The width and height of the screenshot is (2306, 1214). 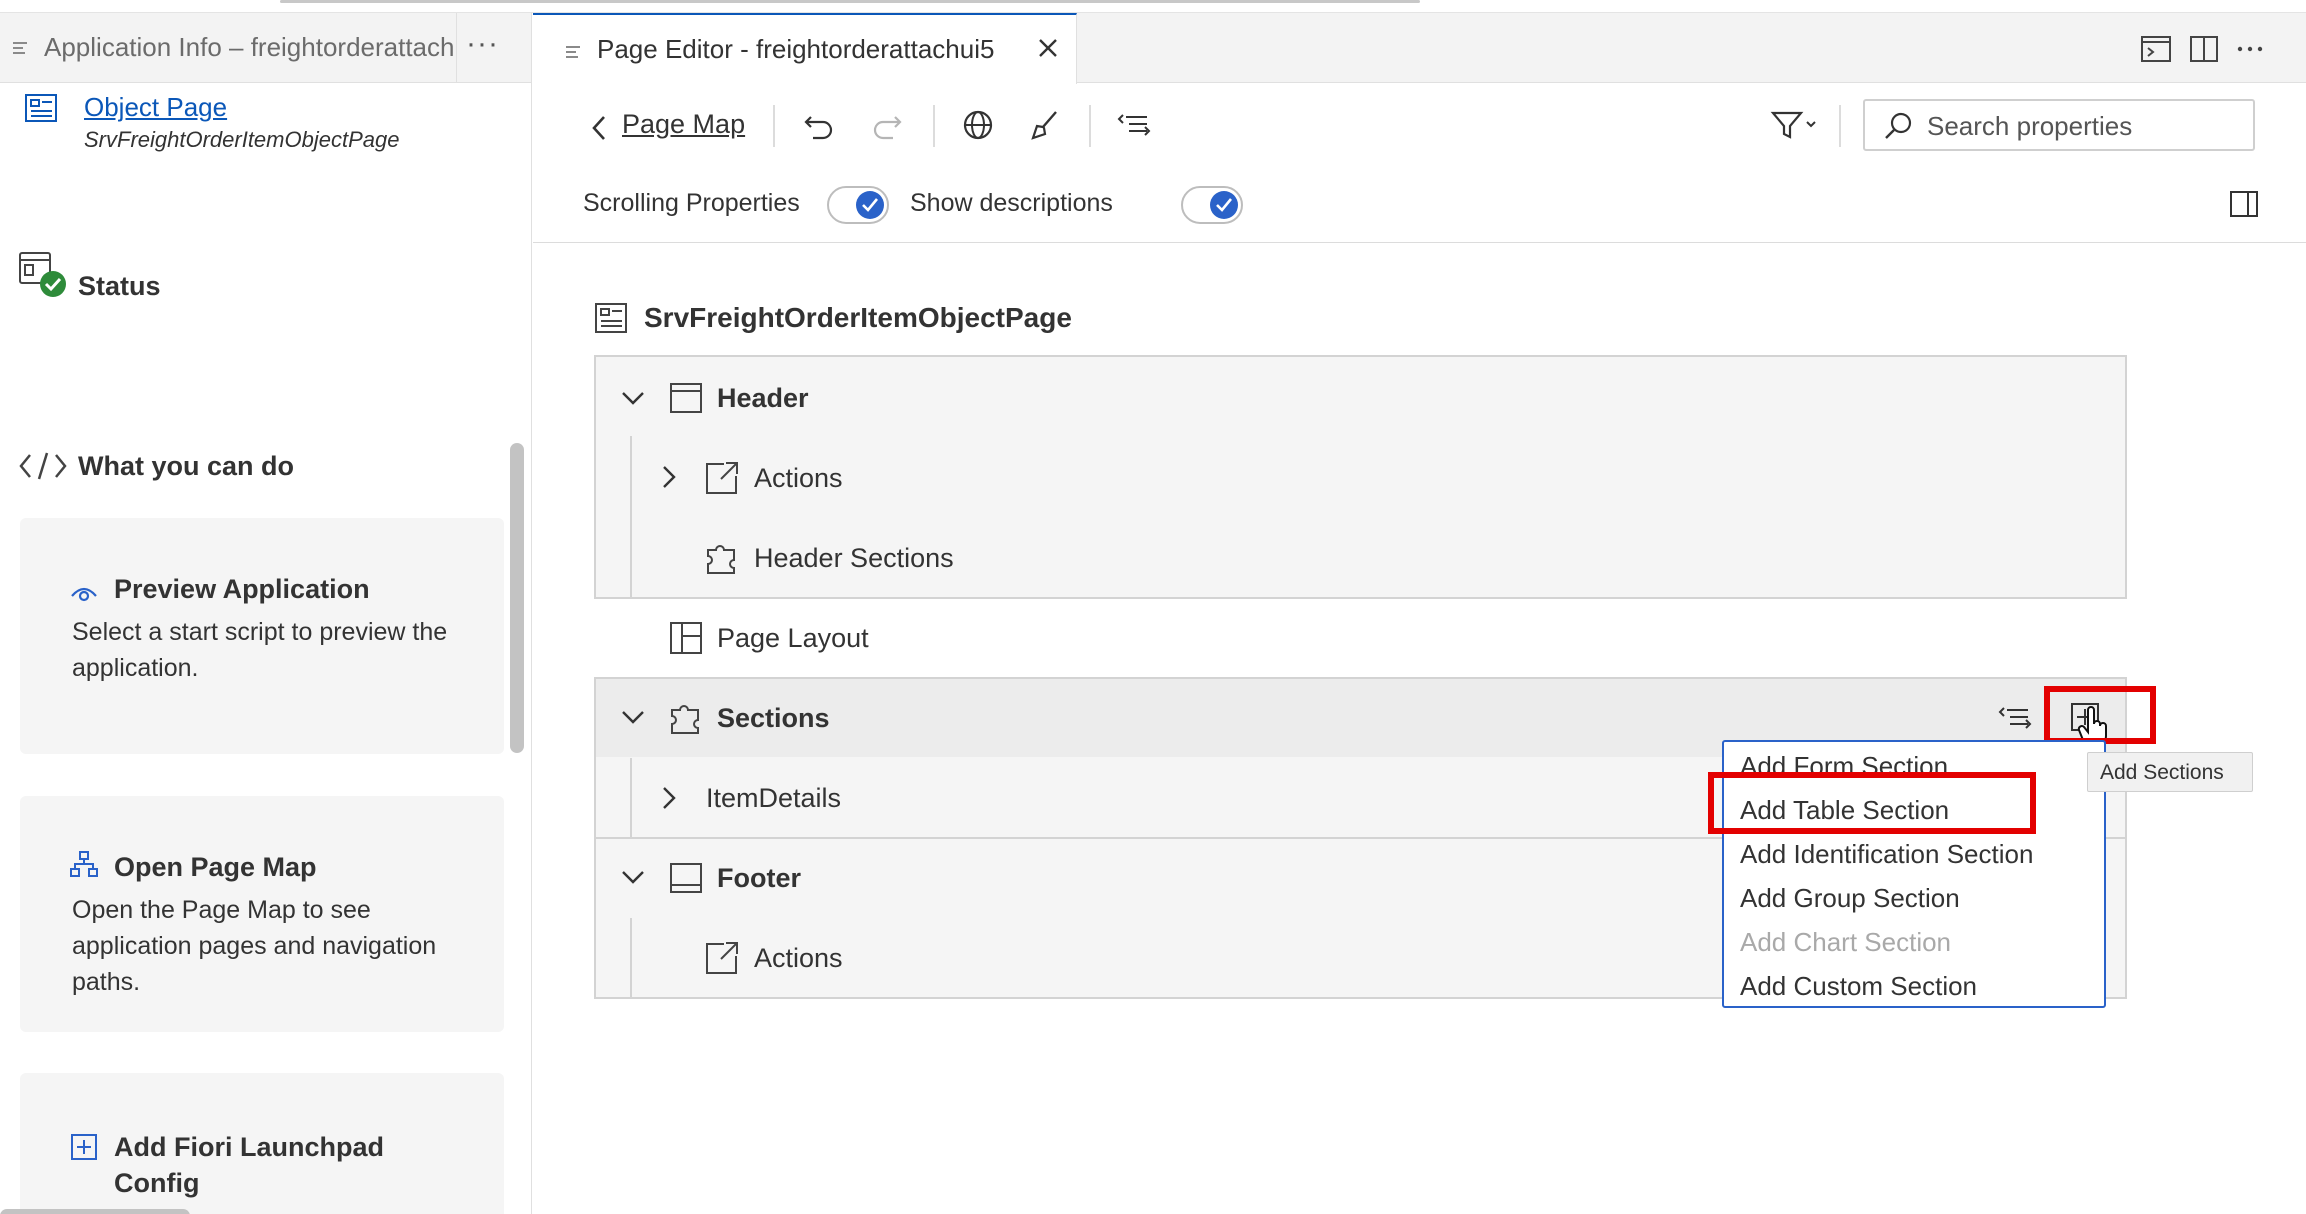 I want to click on page-map-link: Page Map, so click(x=683, y=124).